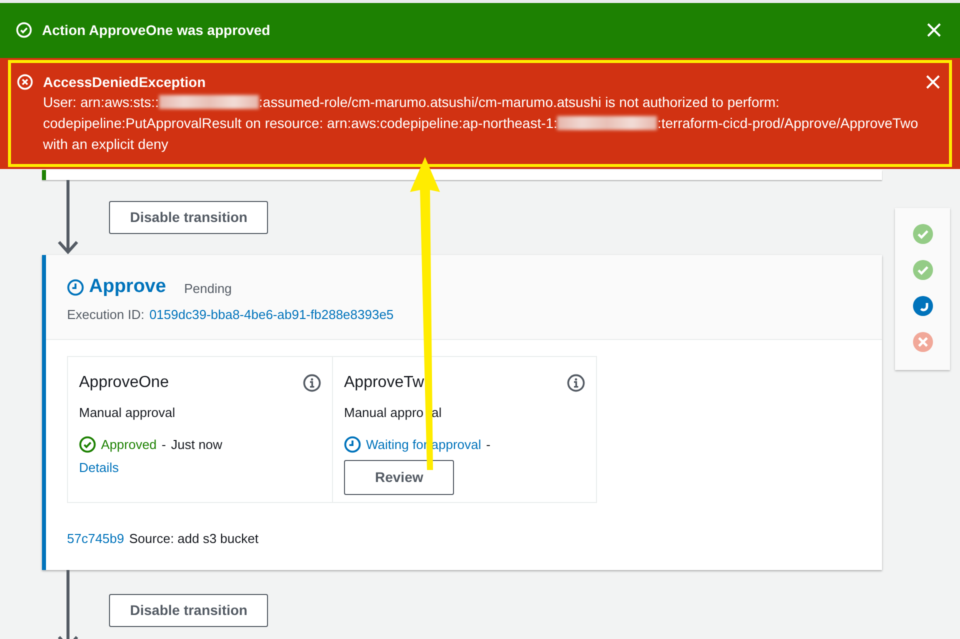 The image size is (960, 639). Describe the element at coordinates (424, 445) in the screenshot. I see `action-status: Waiting for approval` at that location.